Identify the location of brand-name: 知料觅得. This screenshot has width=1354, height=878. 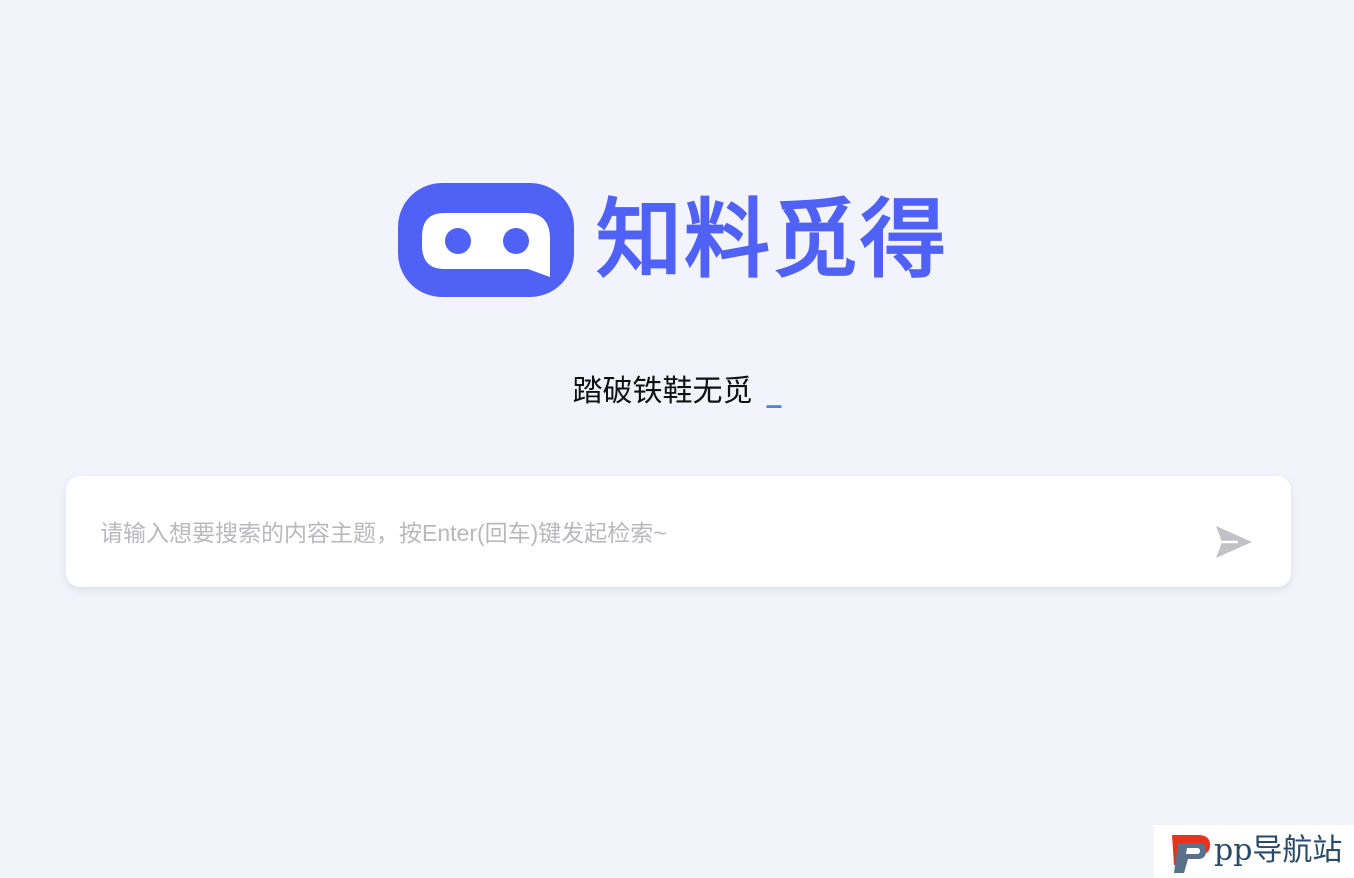
(772, 240).